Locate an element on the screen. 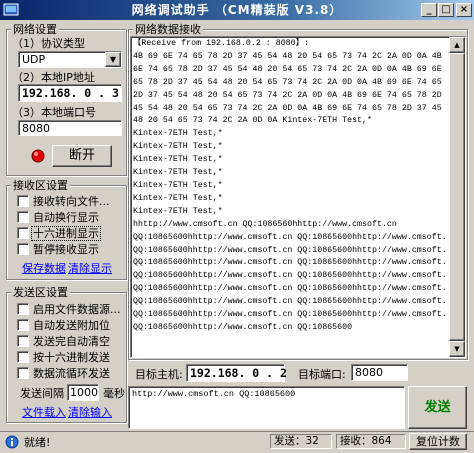 The image size is (474, 453). close-button: × is located at coordinates (464, 10).